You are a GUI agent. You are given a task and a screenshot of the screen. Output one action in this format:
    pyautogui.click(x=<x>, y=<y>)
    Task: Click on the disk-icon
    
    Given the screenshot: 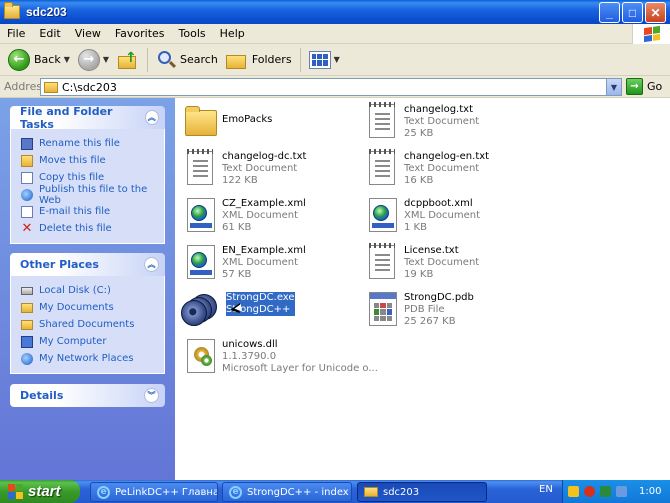 What is the action you would take?
    pyautogui.click(x=27, y=290)
    